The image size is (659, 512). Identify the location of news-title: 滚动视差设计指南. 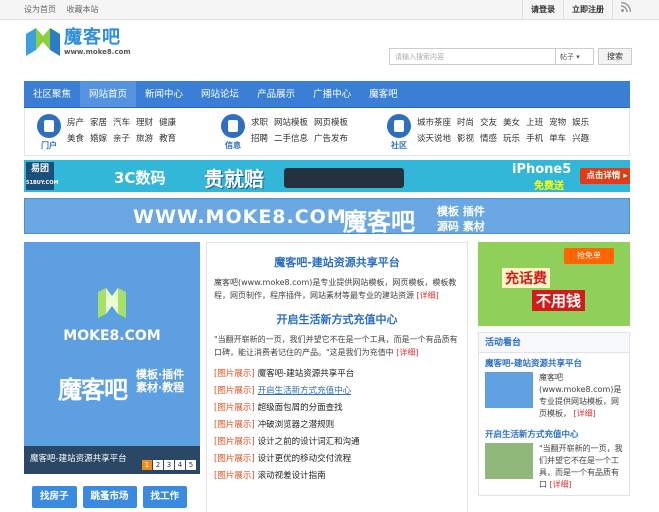
(292, 476).